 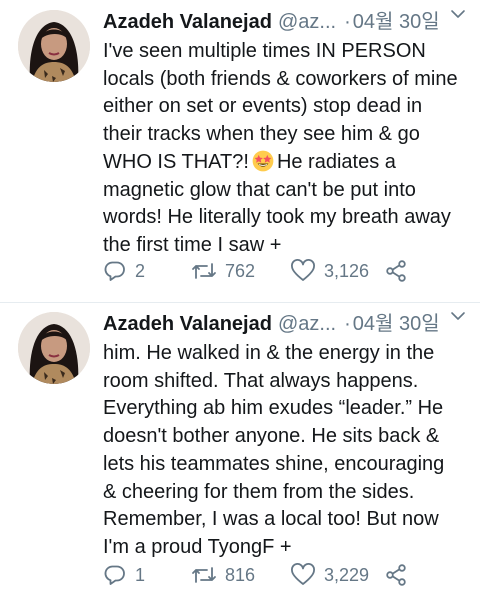 I want to click on like-count: 3,126, so click(x=347, y=270).